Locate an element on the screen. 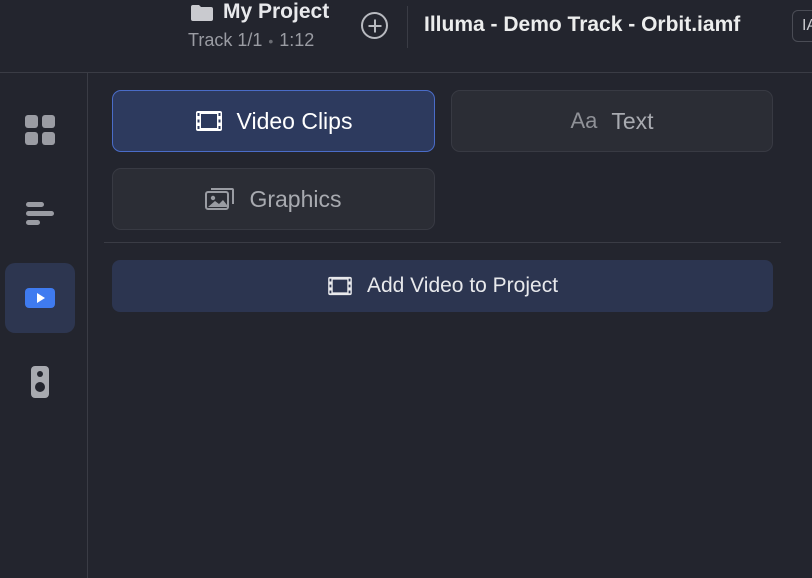  align-lines-icon is located at coordinates (40, 213).